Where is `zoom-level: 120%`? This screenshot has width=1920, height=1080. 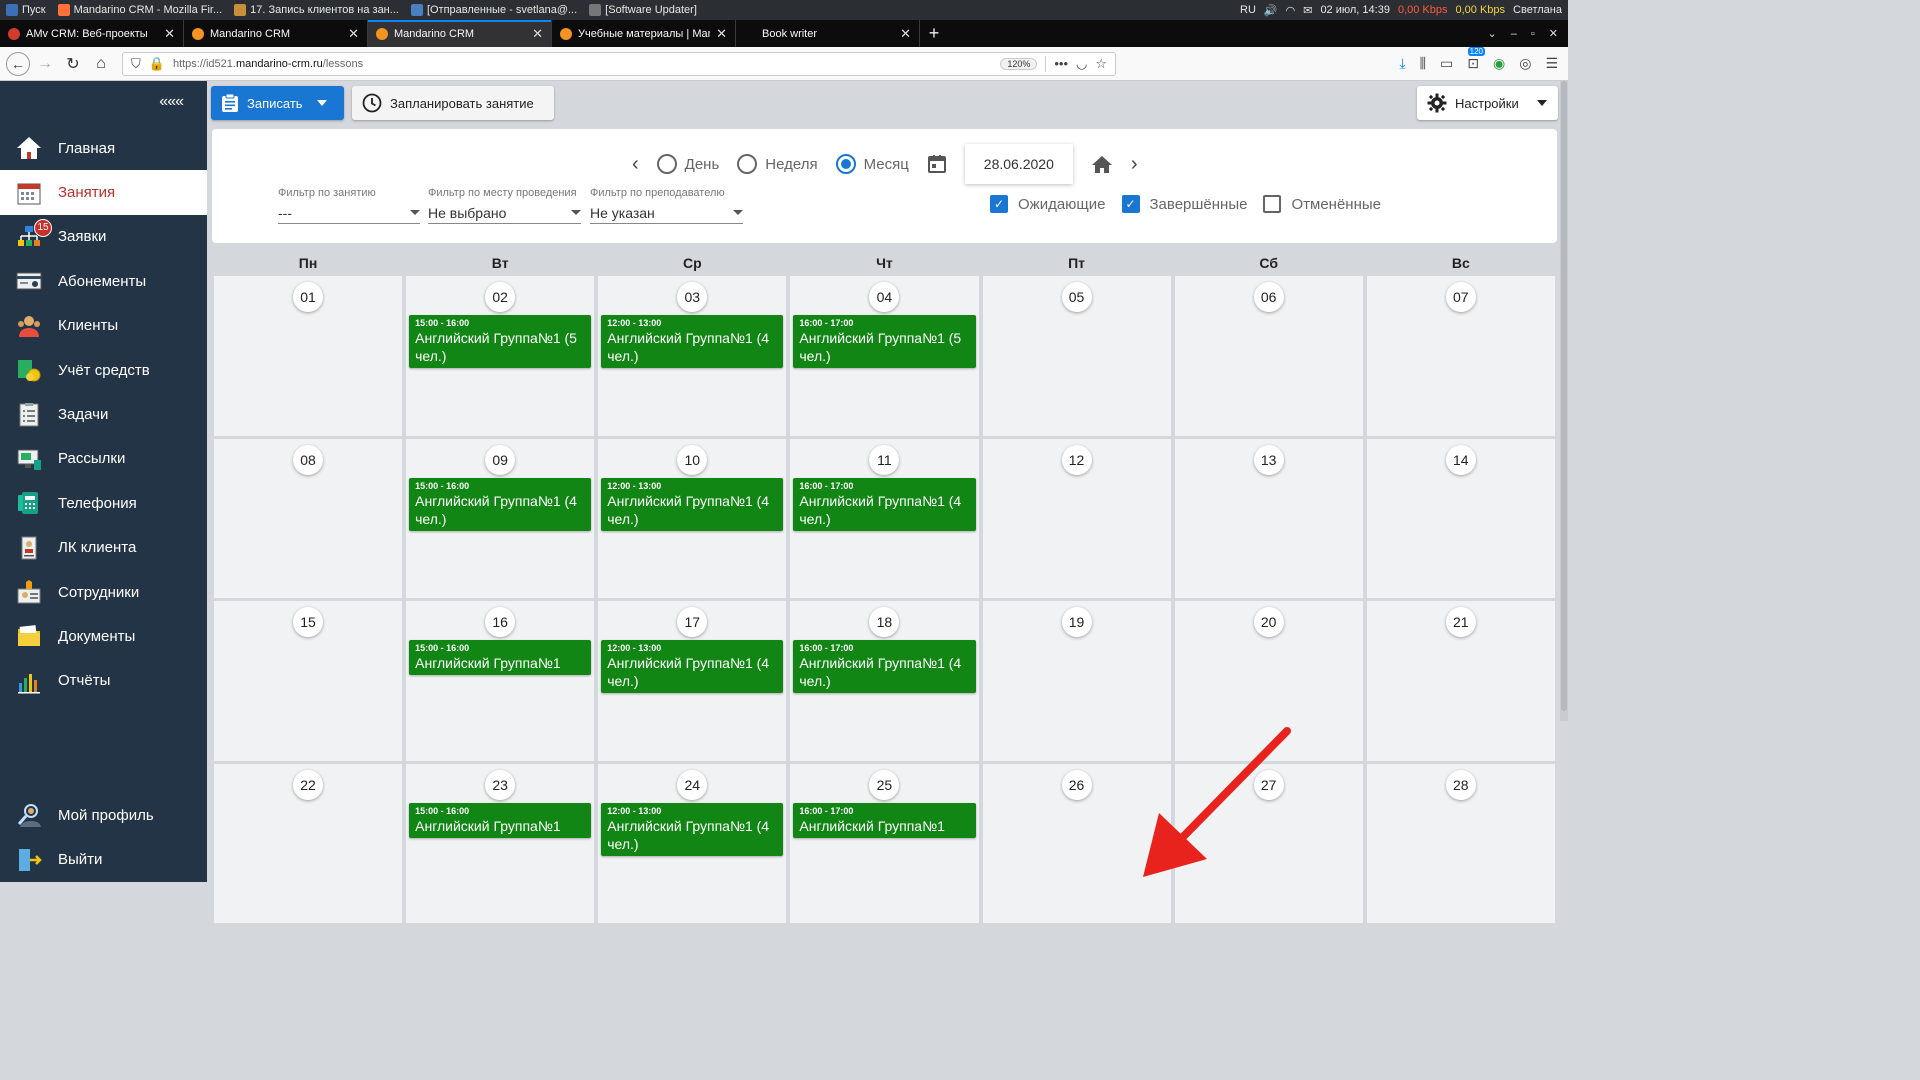 zoom-level: 120% is located at coordinates (1019, 63).